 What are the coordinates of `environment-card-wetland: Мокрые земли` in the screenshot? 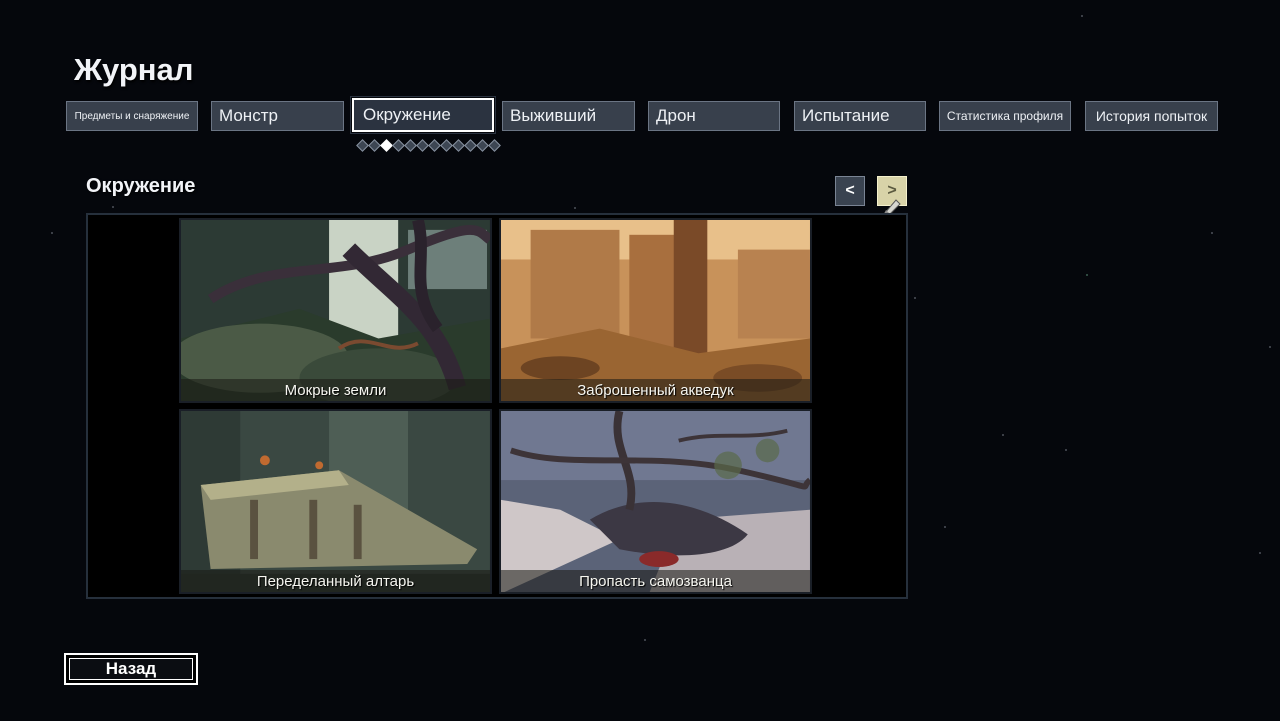 It's located at (335, 310).